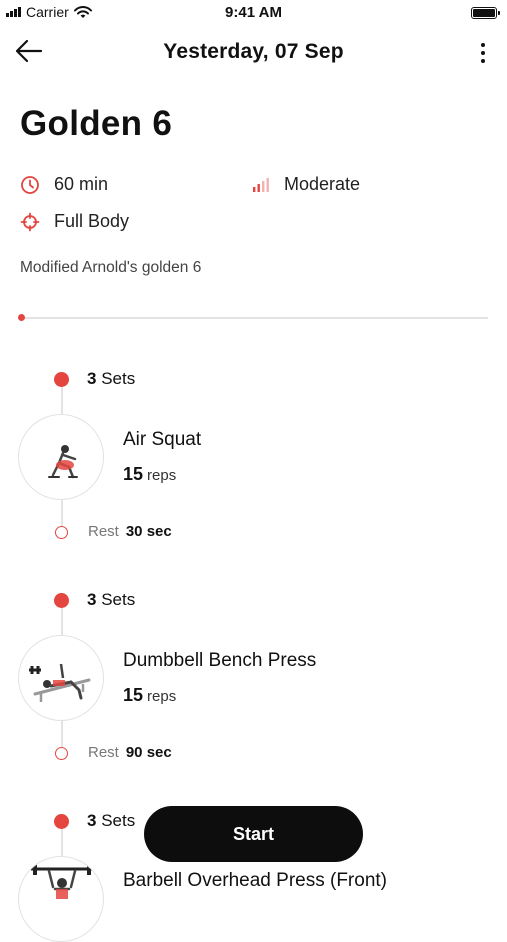 This screenshot has width=507, height=942. What do you see at coordinates (485, 13) in the screenshot?
I see `battery-icon` at bounding box center [485, 13].